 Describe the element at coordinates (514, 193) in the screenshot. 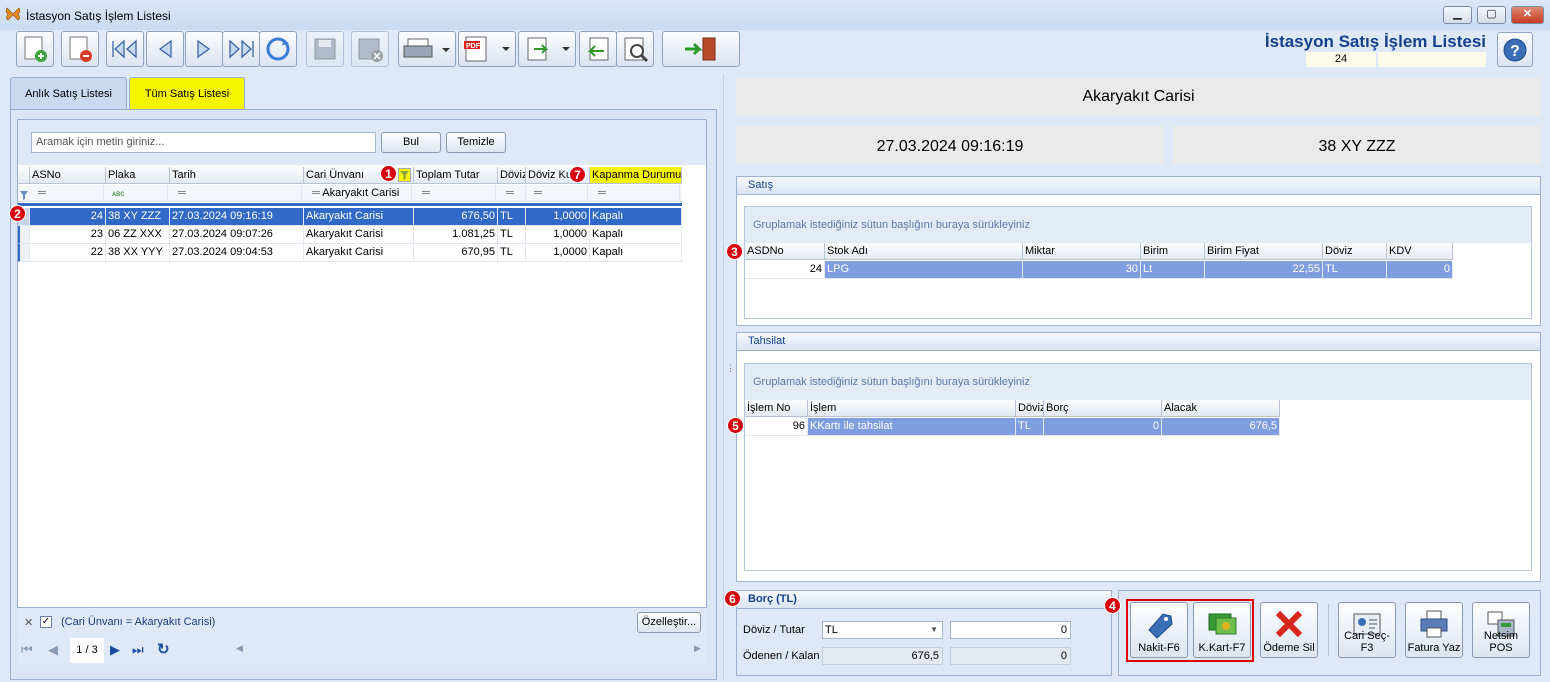

I see `filter-doviz-icon: ═` at that location.